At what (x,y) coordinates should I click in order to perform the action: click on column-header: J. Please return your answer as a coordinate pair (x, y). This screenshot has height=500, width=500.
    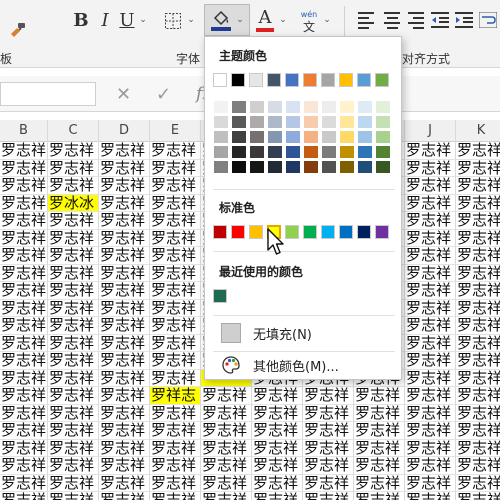
    Looking at the image, I should click on (430, 131).